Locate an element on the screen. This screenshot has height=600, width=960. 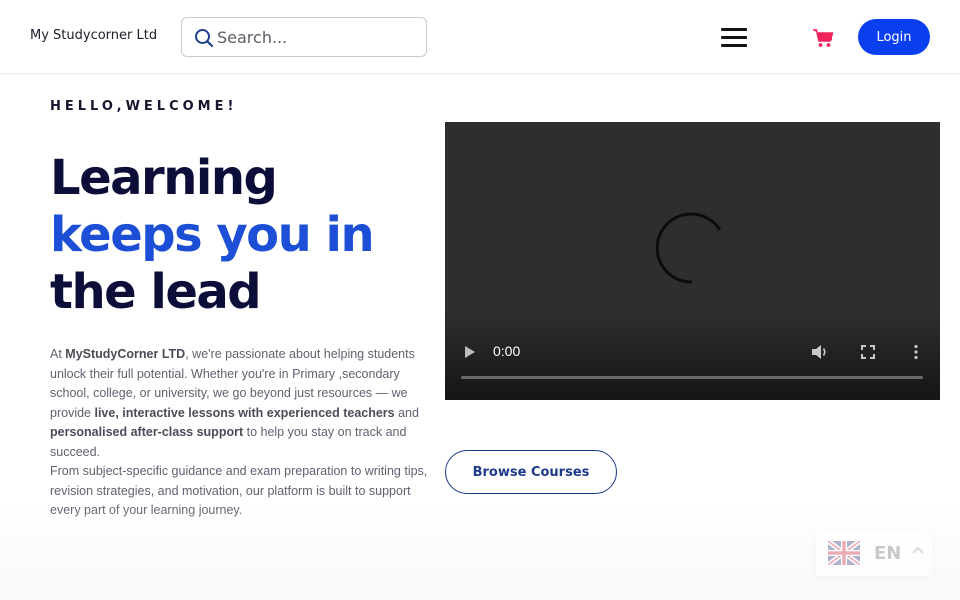
intro-text-segment: At is located at coordinates (58, 354).